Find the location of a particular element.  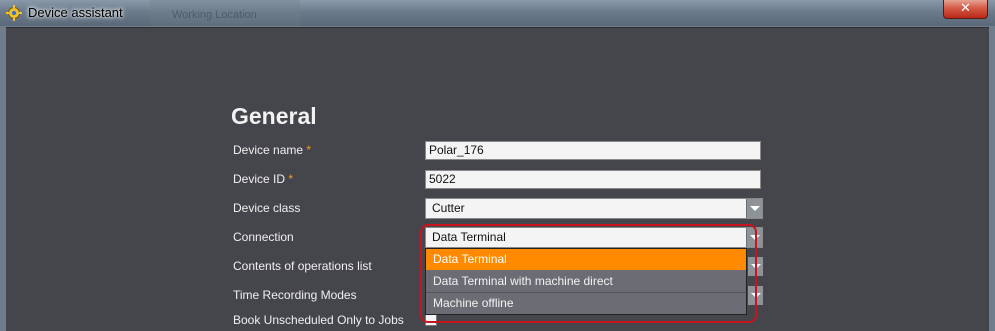

section-heading: General is located at coordinates (274, 116).